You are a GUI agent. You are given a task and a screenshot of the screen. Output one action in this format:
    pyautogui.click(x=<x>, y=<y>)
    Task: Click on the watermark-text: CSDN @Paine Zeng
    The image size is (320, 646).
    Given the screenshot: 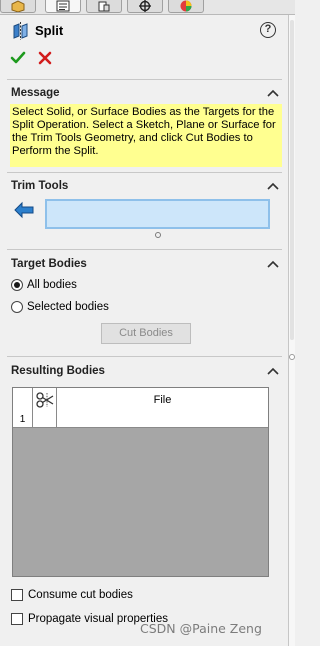 What is the action you would take?
    pyautogui.click(x=201, y=628)
    